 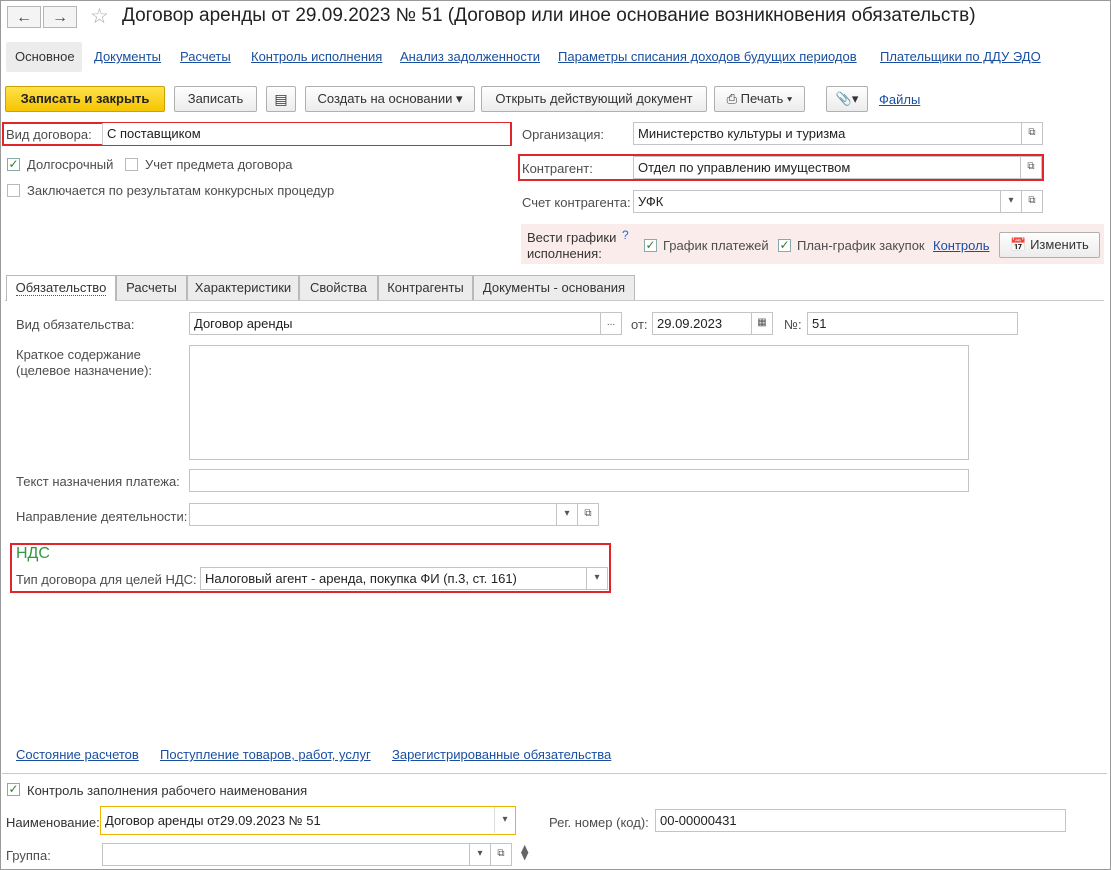 What do you see at coordinates (557, 168) in the screenshot?
I see `counterparty-label: Контрагент:` at bounding box center [557, 168].